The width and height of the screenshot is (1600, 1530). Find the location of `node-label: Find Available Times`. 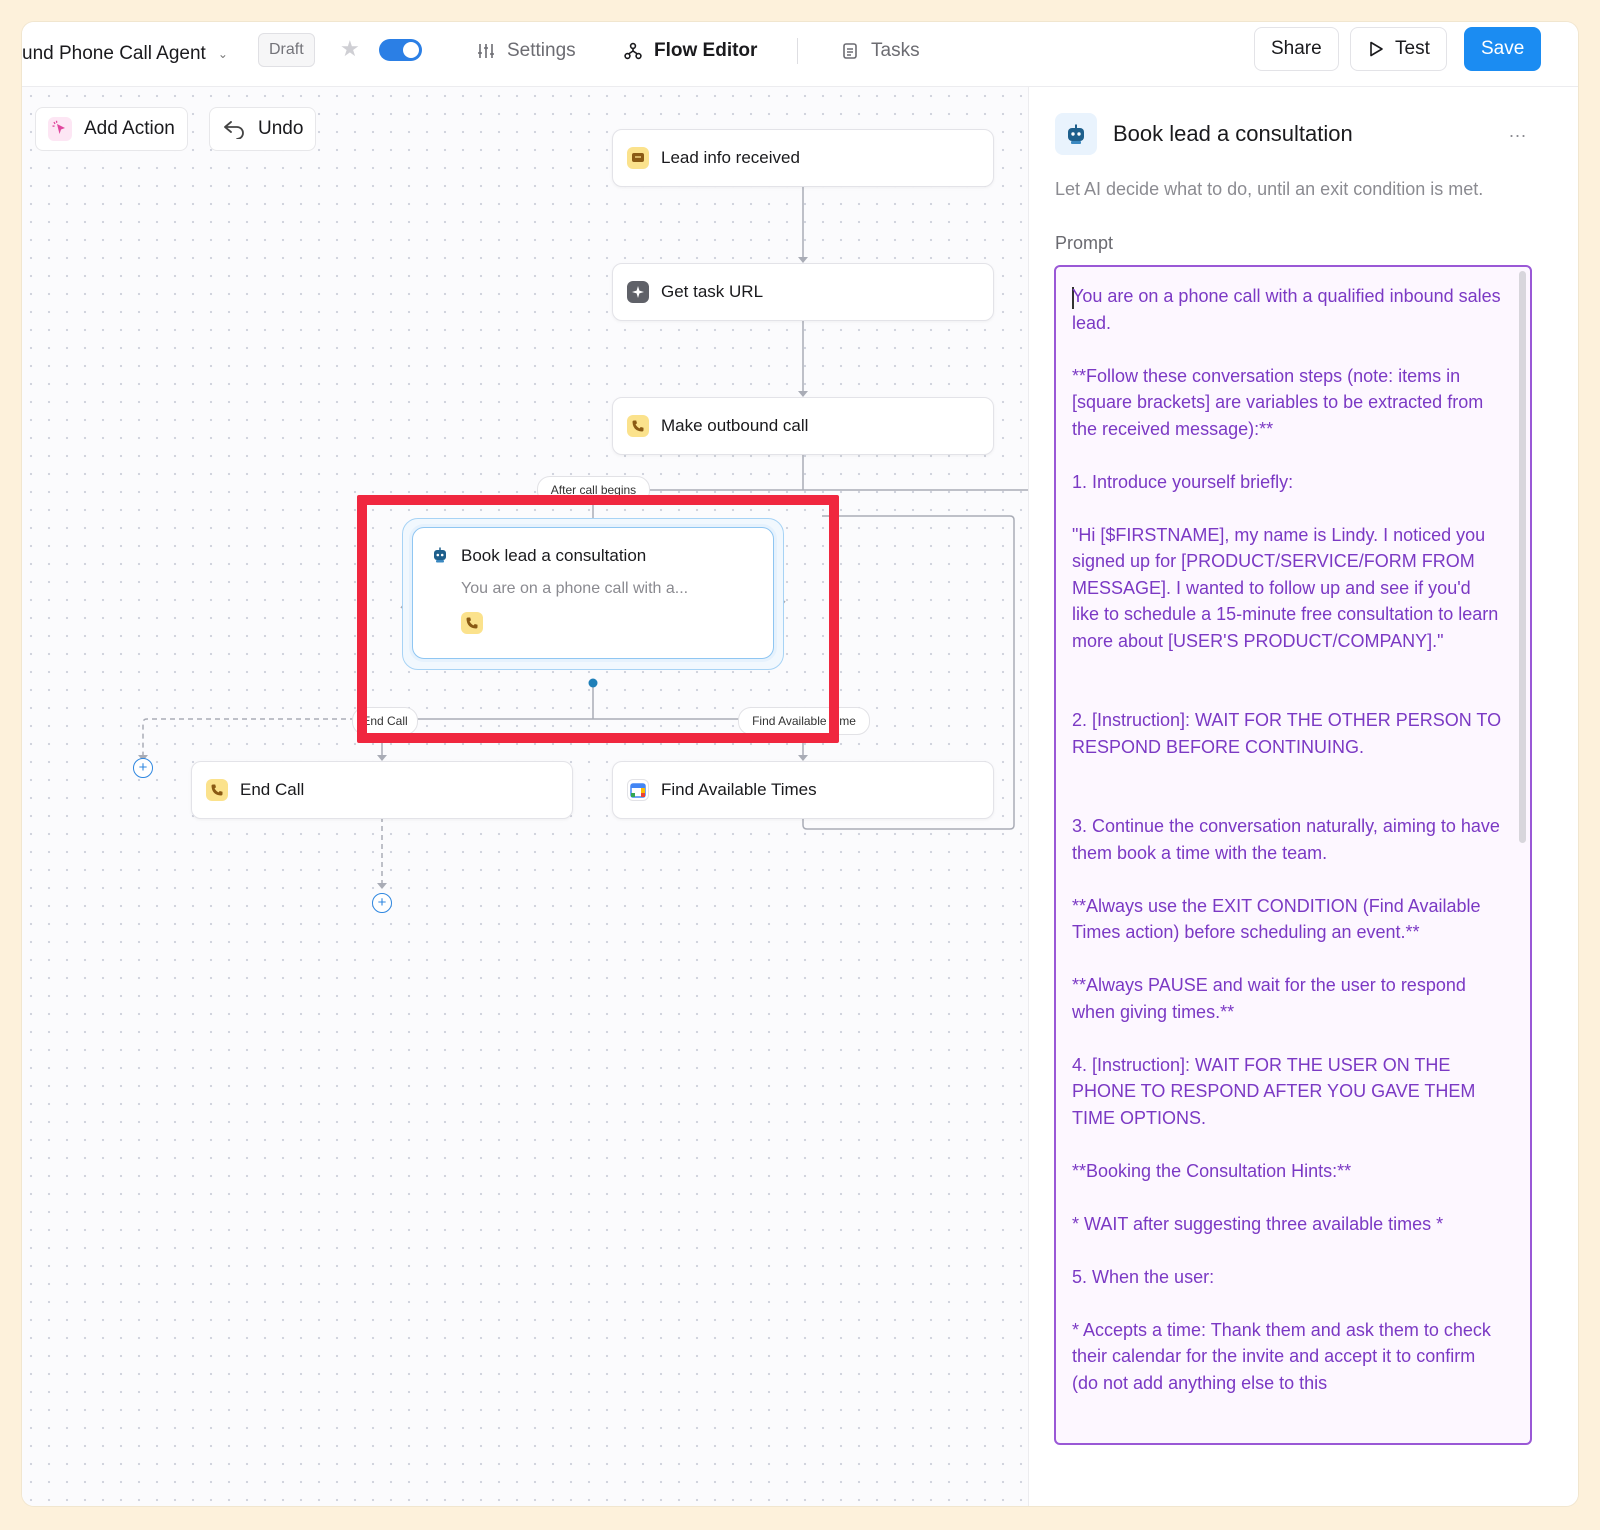

node-label: Find Available Times is located at coordinates (739, 789).